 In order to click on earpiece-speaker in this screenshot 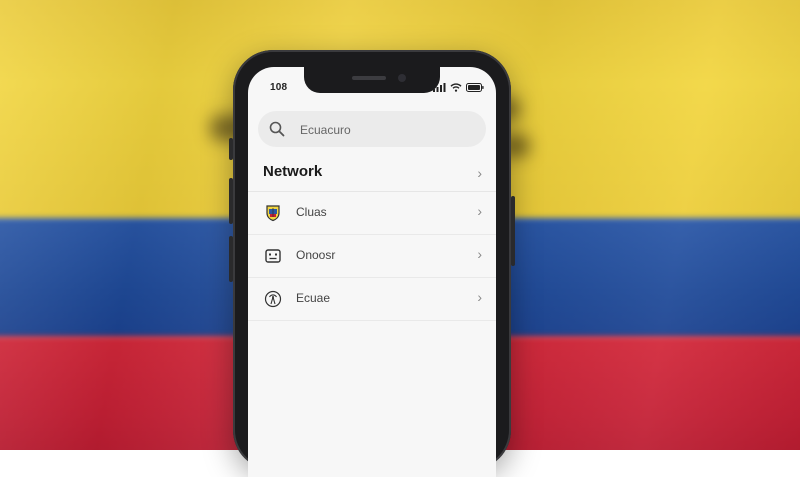, I will do `click(369, 78)`.